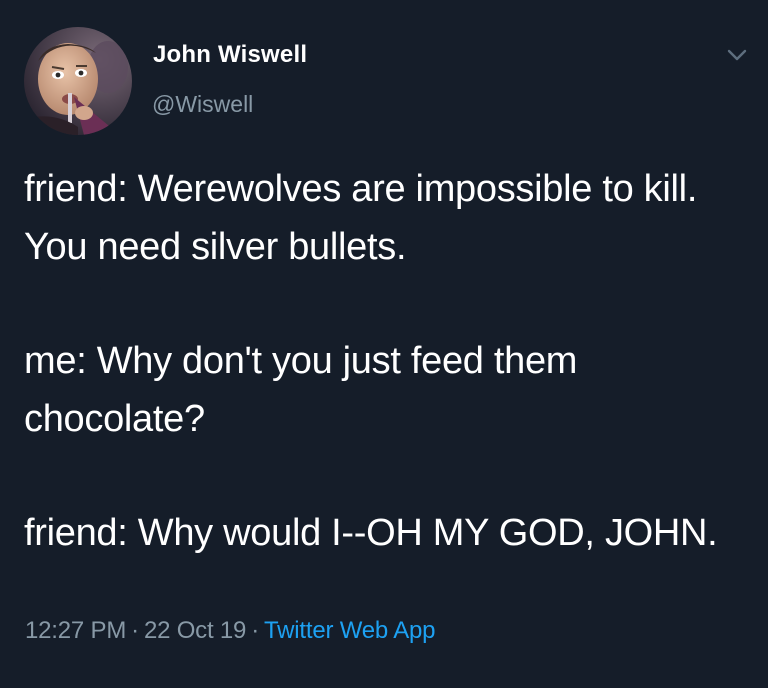 The image size is (768, 688). I want to click on tweet-time: 12:27 PM, so click(75, 630).